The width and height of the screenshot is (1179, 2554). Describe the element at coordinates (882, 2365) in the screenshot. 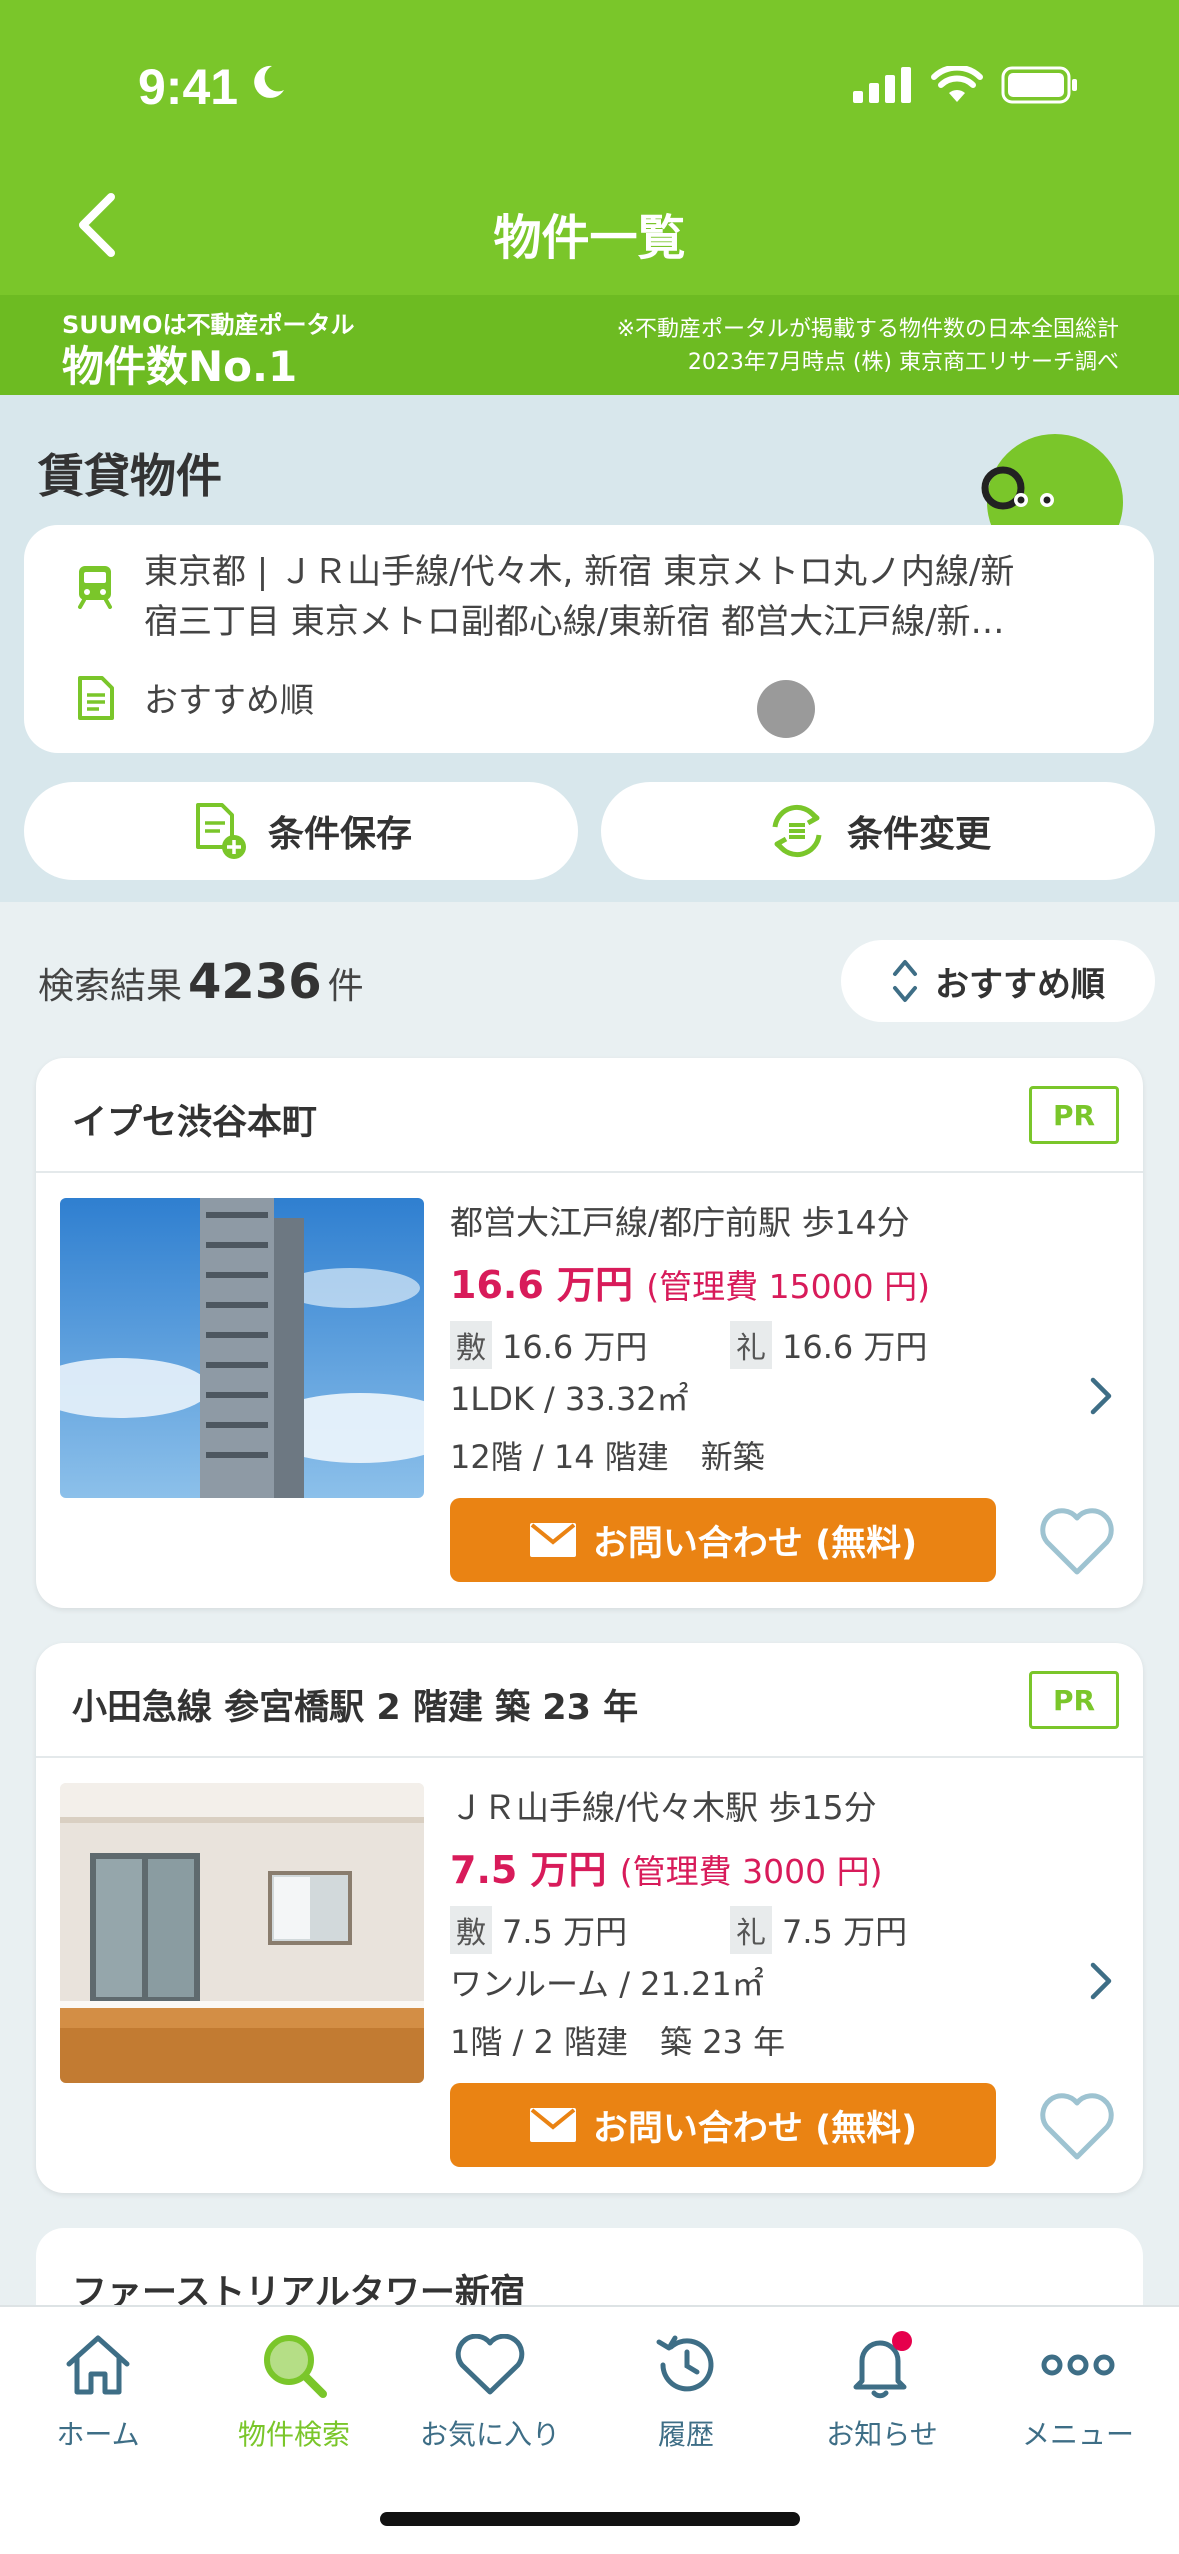

I see `bell-icon` at that location.